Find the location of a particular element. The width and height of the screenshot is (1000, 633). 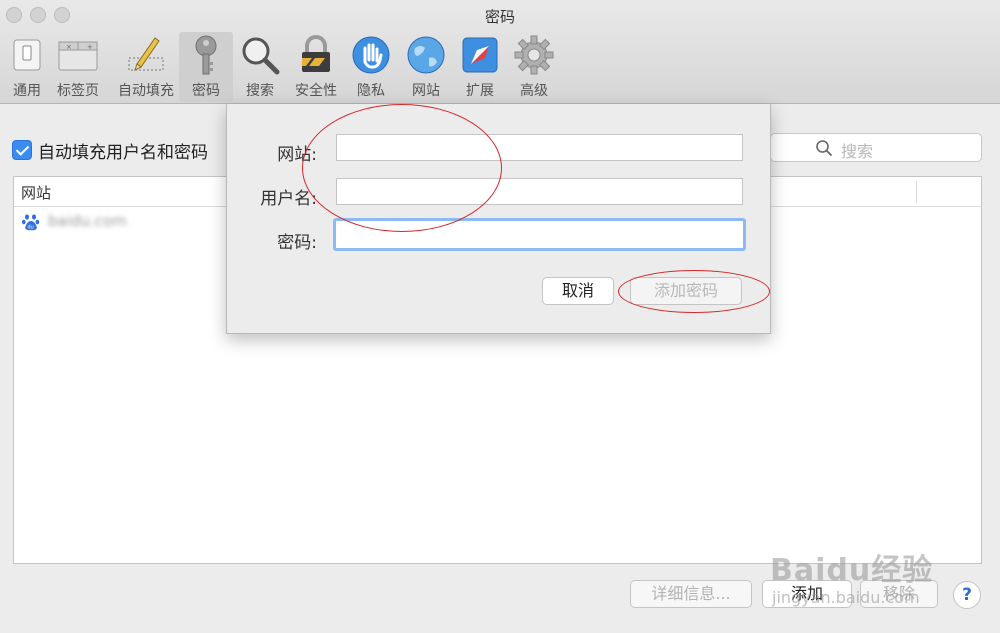

column-divider is located at coordinates (916, 192).